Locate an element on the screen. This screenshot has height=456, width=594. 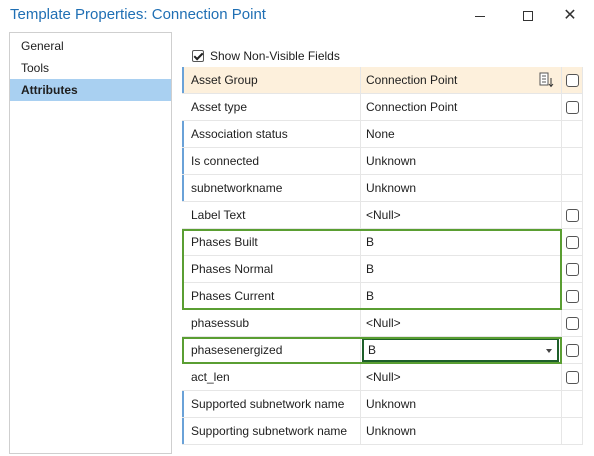
attribute-name: Phases Normal is located at coordinates (271, 269).